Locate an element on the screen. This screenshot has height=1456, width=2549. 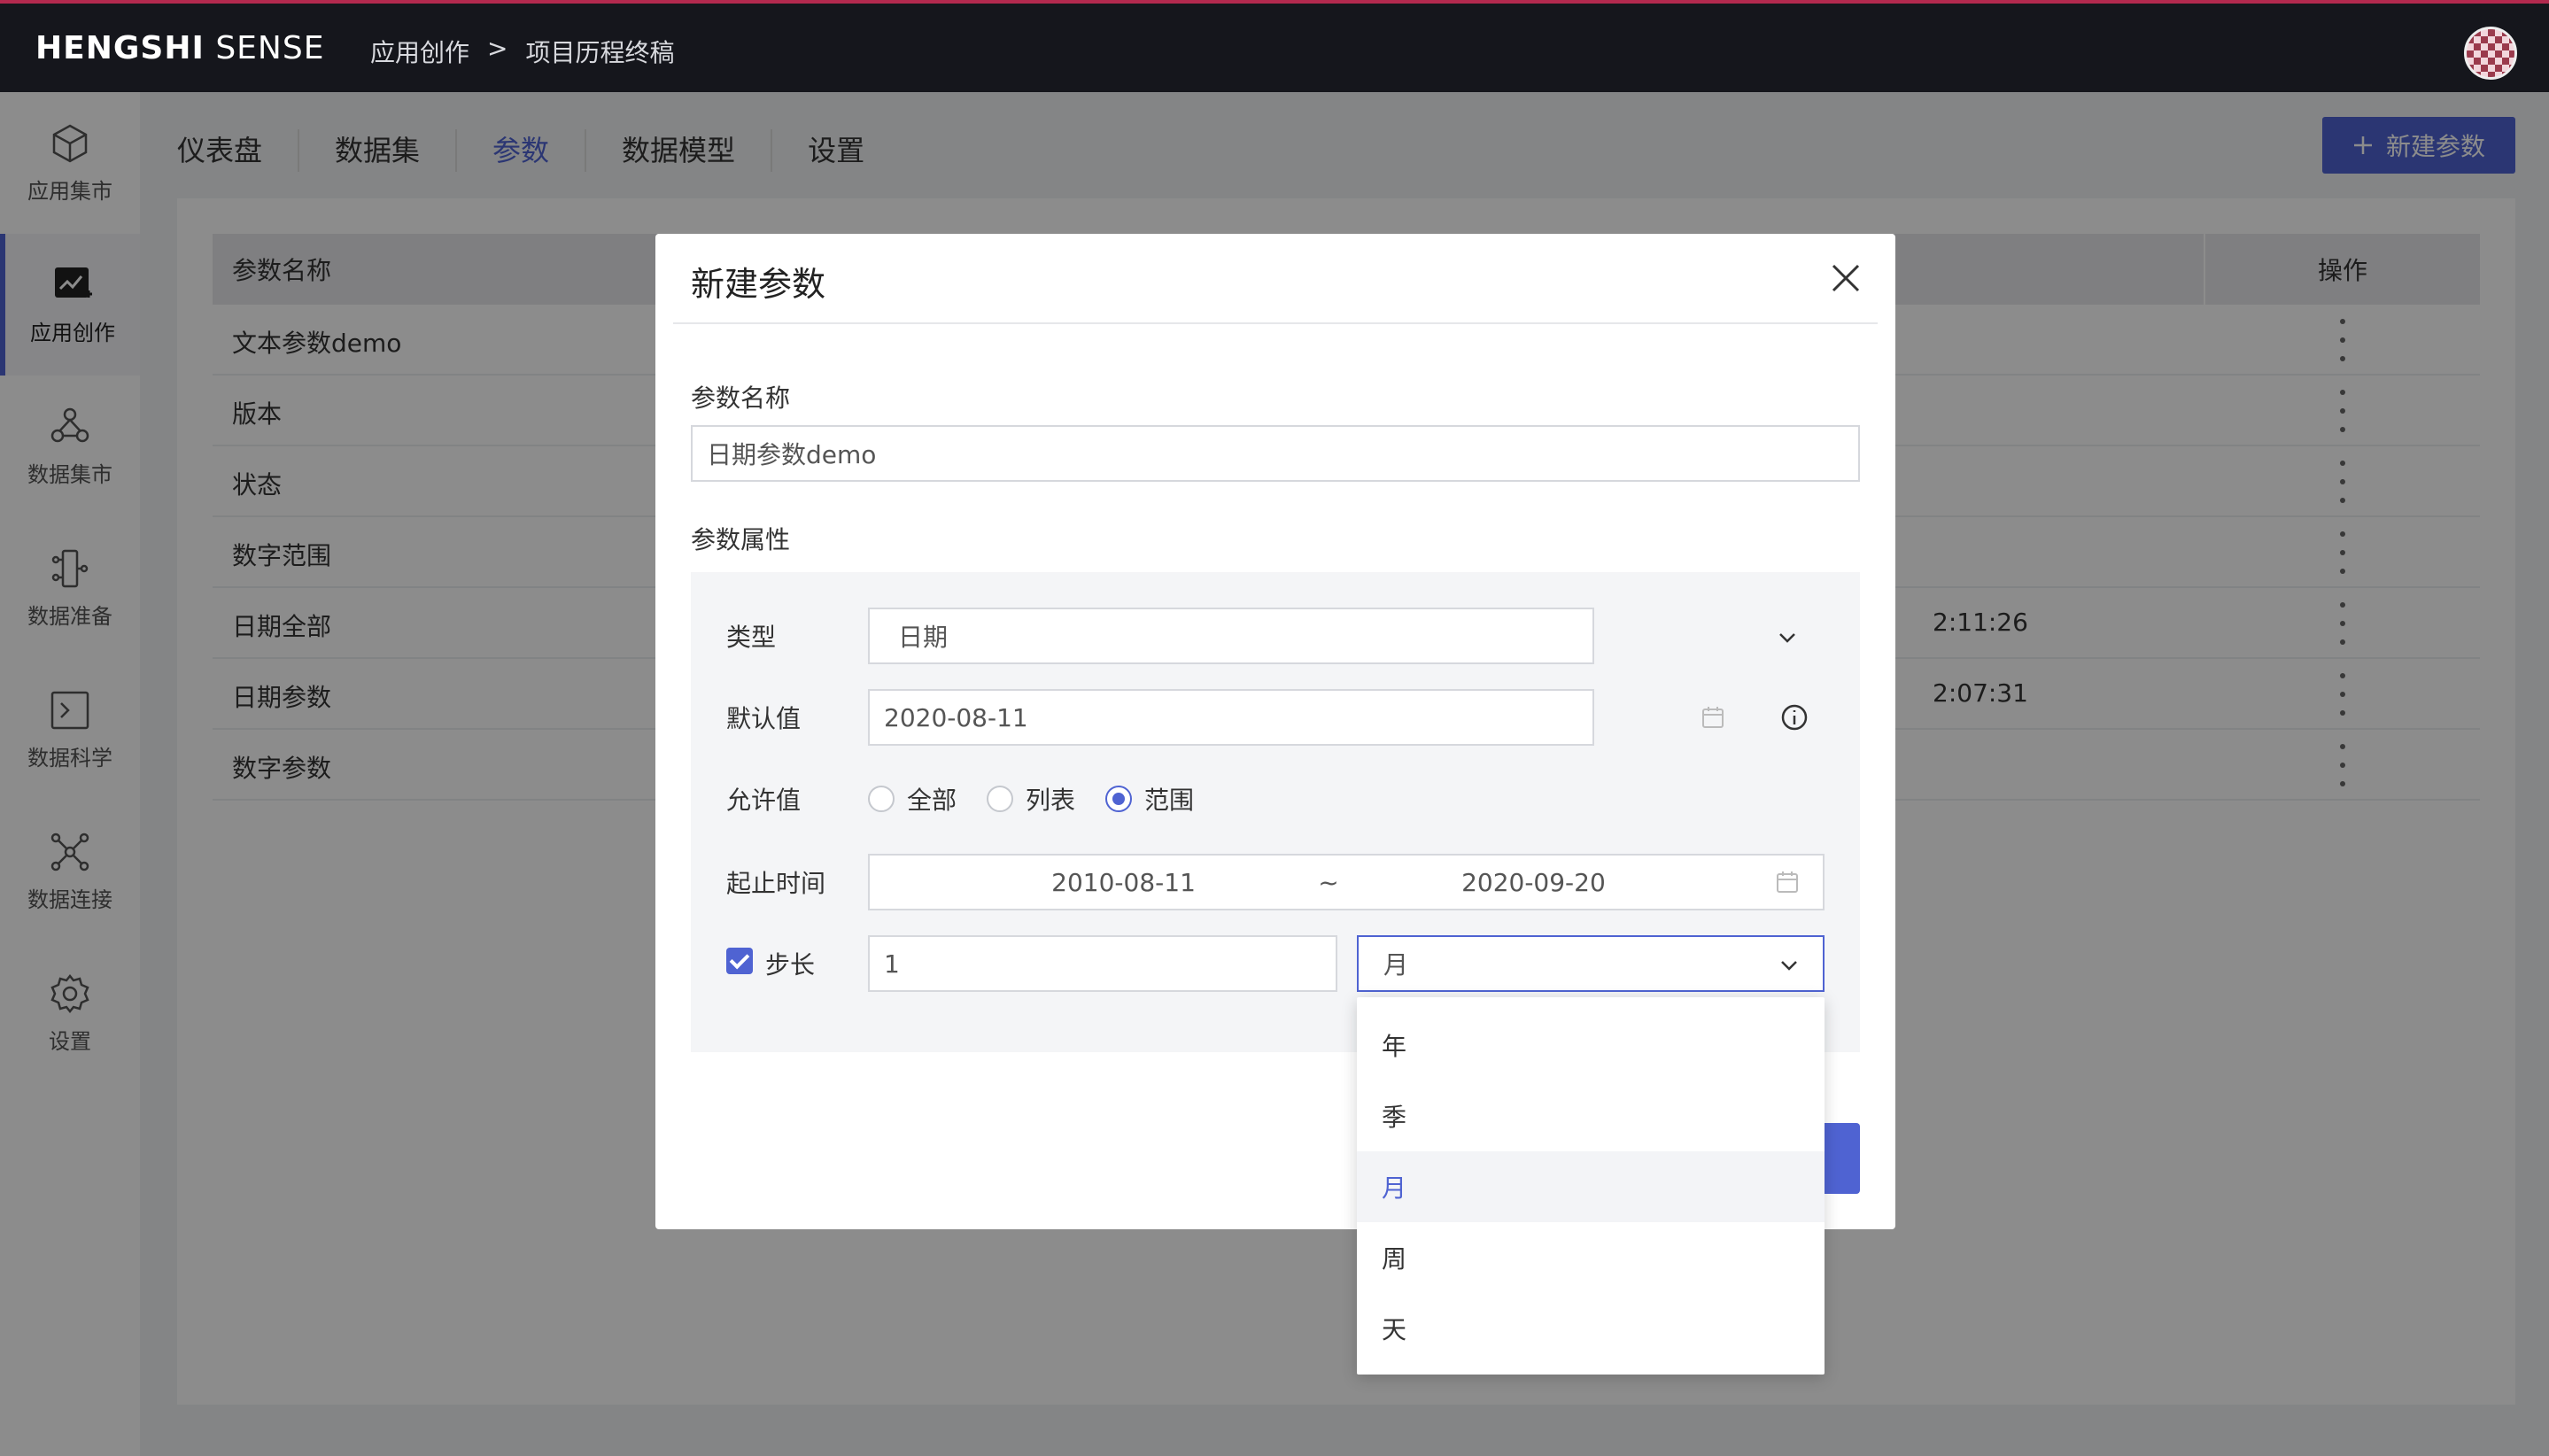
dialog-title: 新建参数 is located at coordinates (758, 284).